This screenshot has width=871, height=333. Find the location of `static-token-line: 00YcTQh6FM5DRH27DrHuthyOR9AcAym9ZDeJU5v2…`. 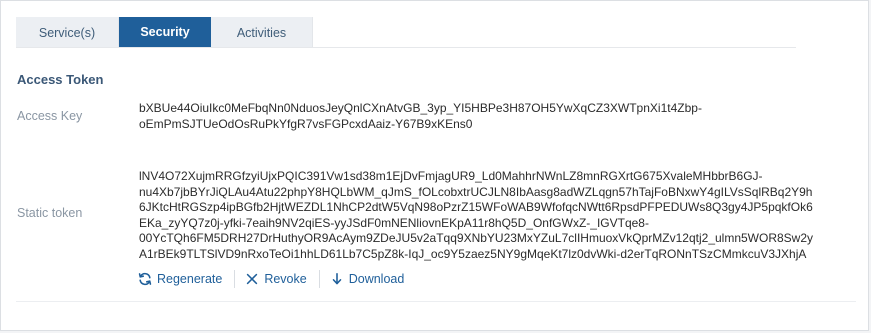

static-token-line: 00YcTQh6FM5DRH27DrHuthyOR9AcAym9ZDeJU5v2… is located at coordinates (476, 238).